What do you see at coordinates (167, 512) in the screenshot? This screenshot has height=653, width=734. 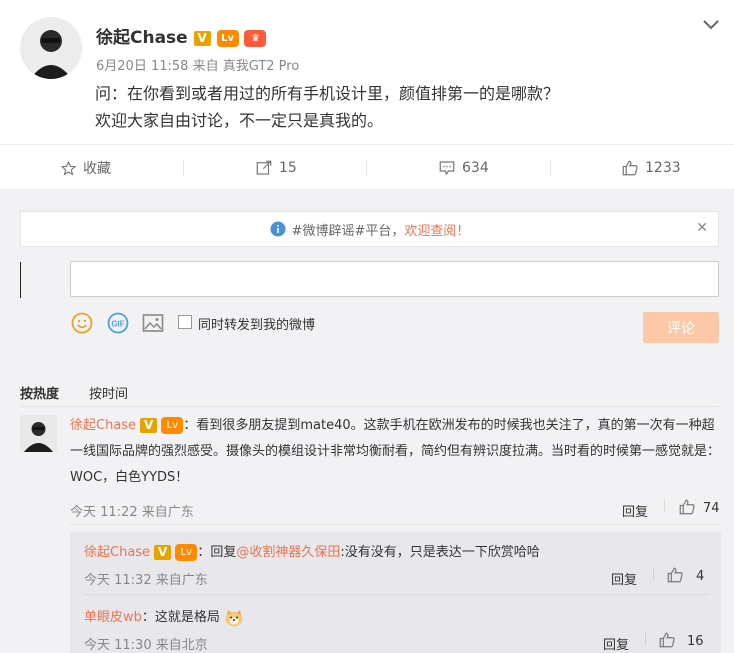 I see `comment-source: 来自广东` at bounding box center [167, 512].